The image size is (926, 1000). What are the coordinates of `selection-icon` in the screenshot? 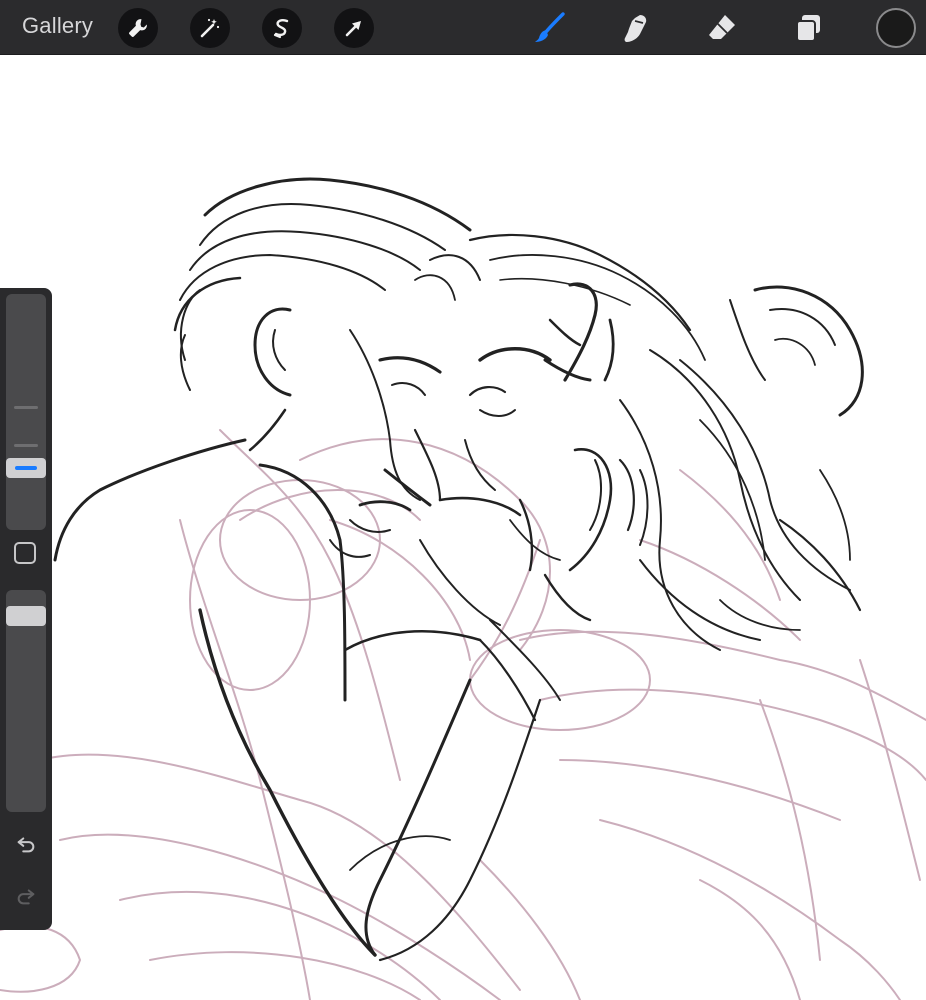 It's located at (281, 29).